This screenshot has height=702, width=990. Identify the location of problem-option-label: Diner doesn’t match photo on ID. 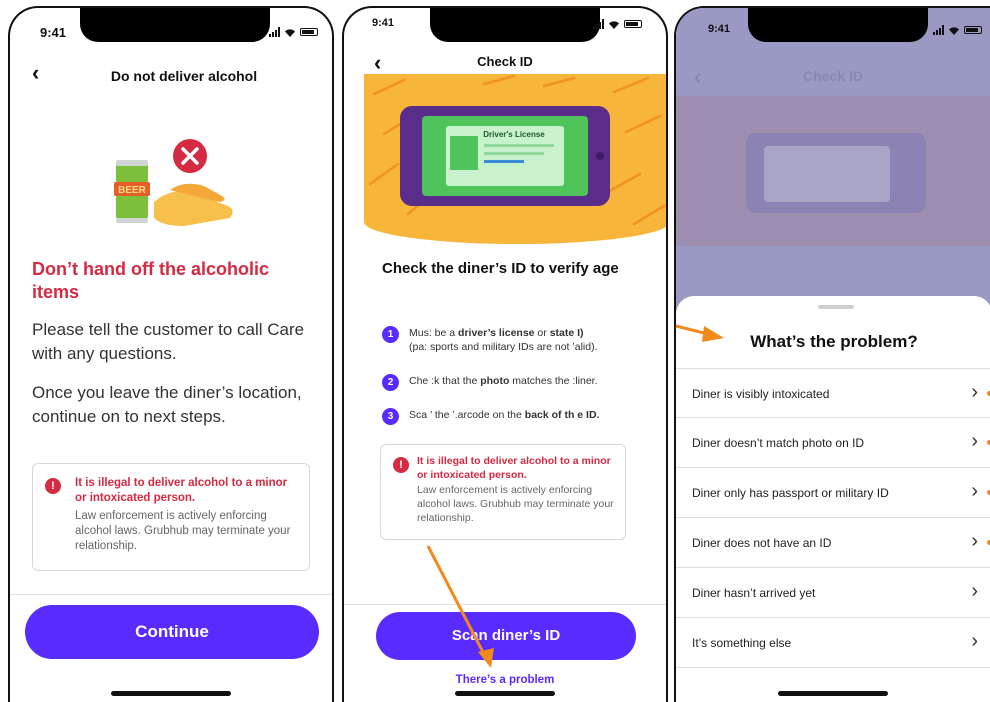
(778, 443).